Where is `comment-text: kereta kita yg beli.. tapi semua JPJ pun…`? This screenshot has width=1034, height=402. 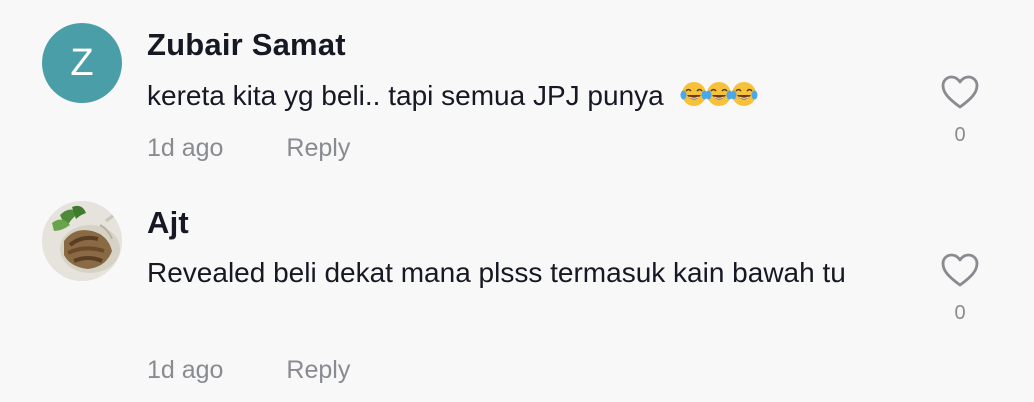
comment-text: kereta kita yg beli.. tapi semua JPJ pun… is located at coordinates (532, 95).